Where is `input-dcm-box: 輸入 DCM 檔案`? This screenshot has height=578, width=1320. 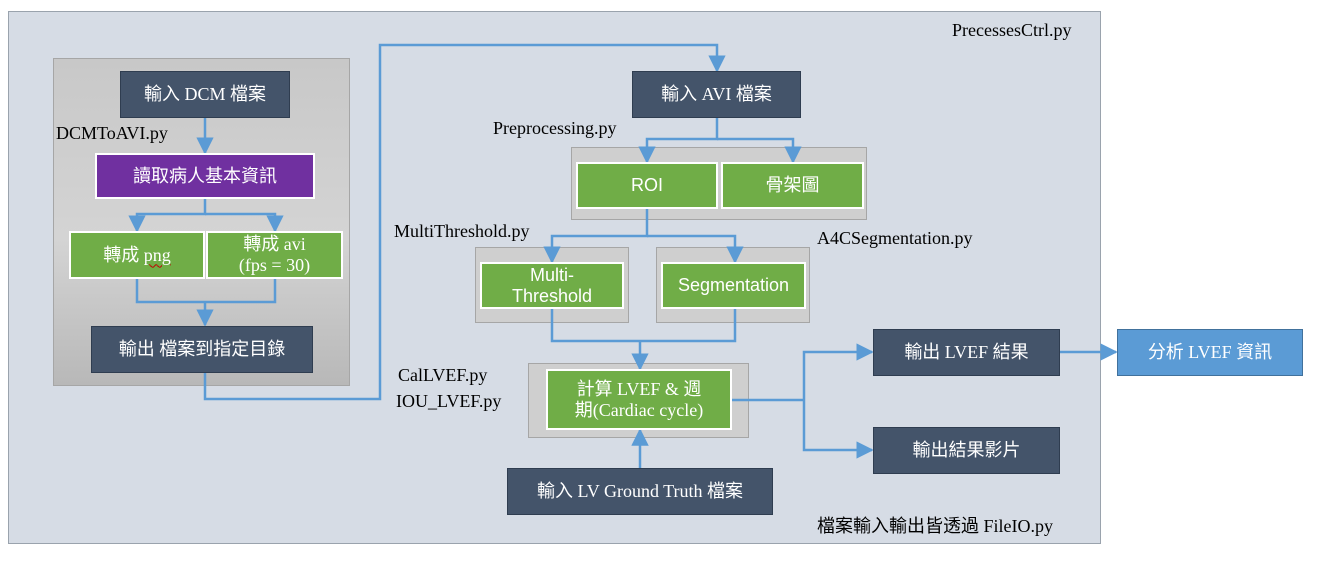 input-dcm-box: 輸入 DCM 檔案 is located at coordinates (205, 94).